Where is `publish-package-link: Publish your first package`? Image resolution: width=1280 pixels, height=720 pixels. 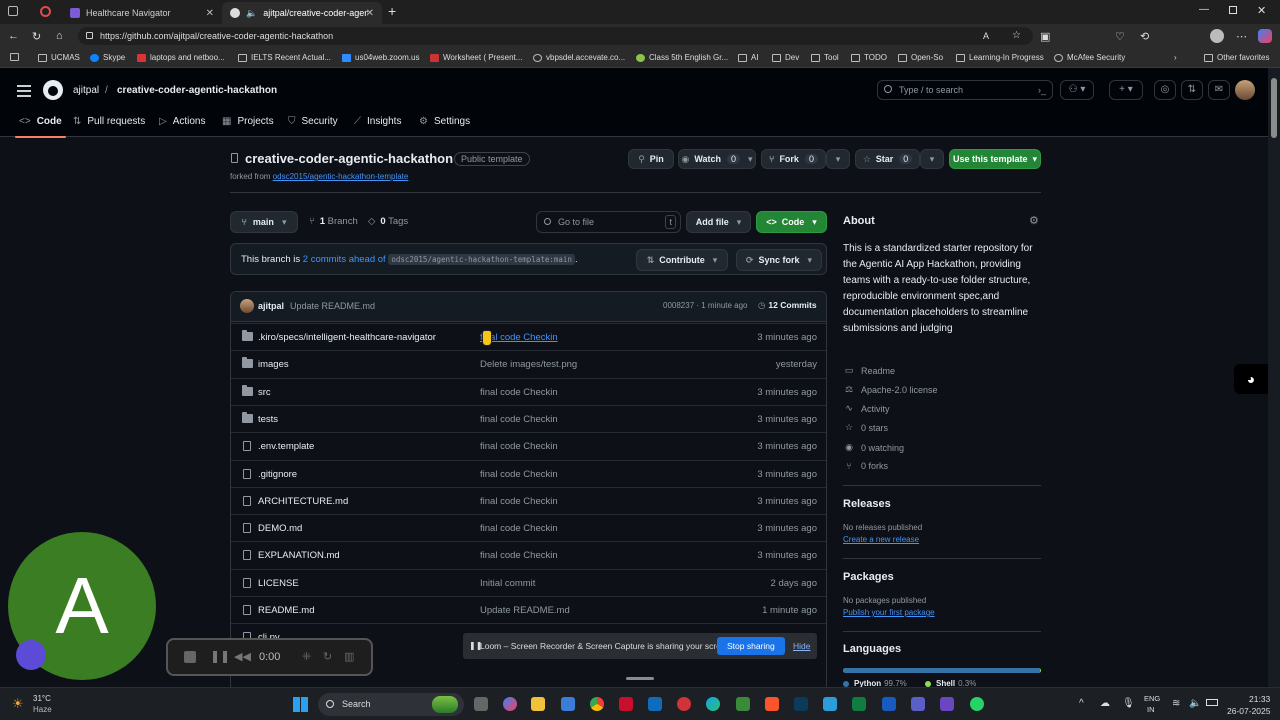 publish-package-link: Publish your first package is located at coordinates (889, 612).